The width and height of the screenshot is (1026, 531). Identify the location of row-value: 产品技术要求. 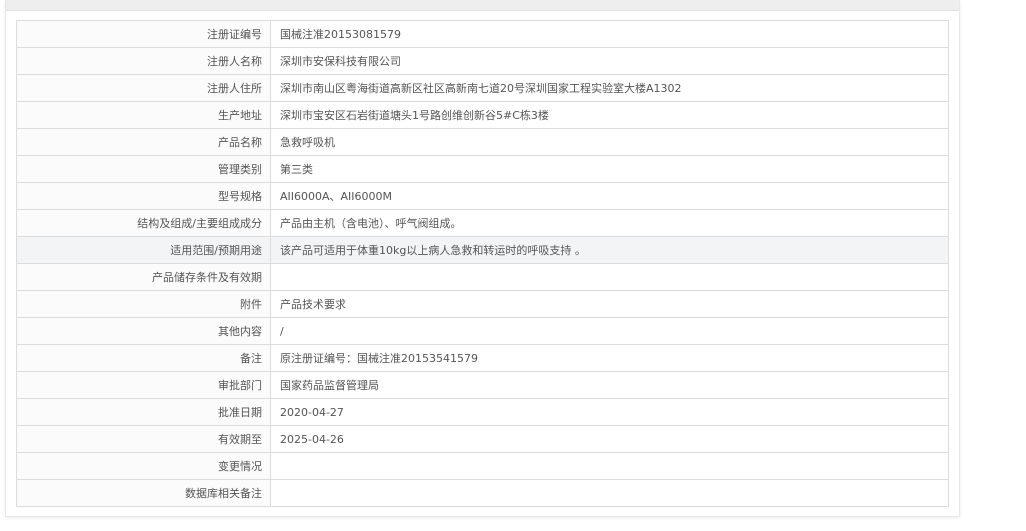
(609, 304).